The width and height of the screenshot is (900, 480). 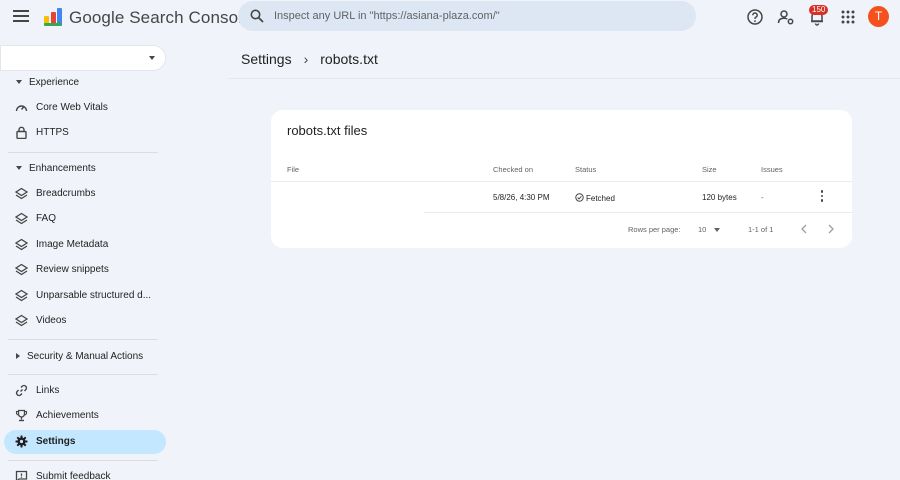 What do you see at coordinates (848, 17) in the screenshot?
I see `apps-icon` at bounding box center [848, 17].